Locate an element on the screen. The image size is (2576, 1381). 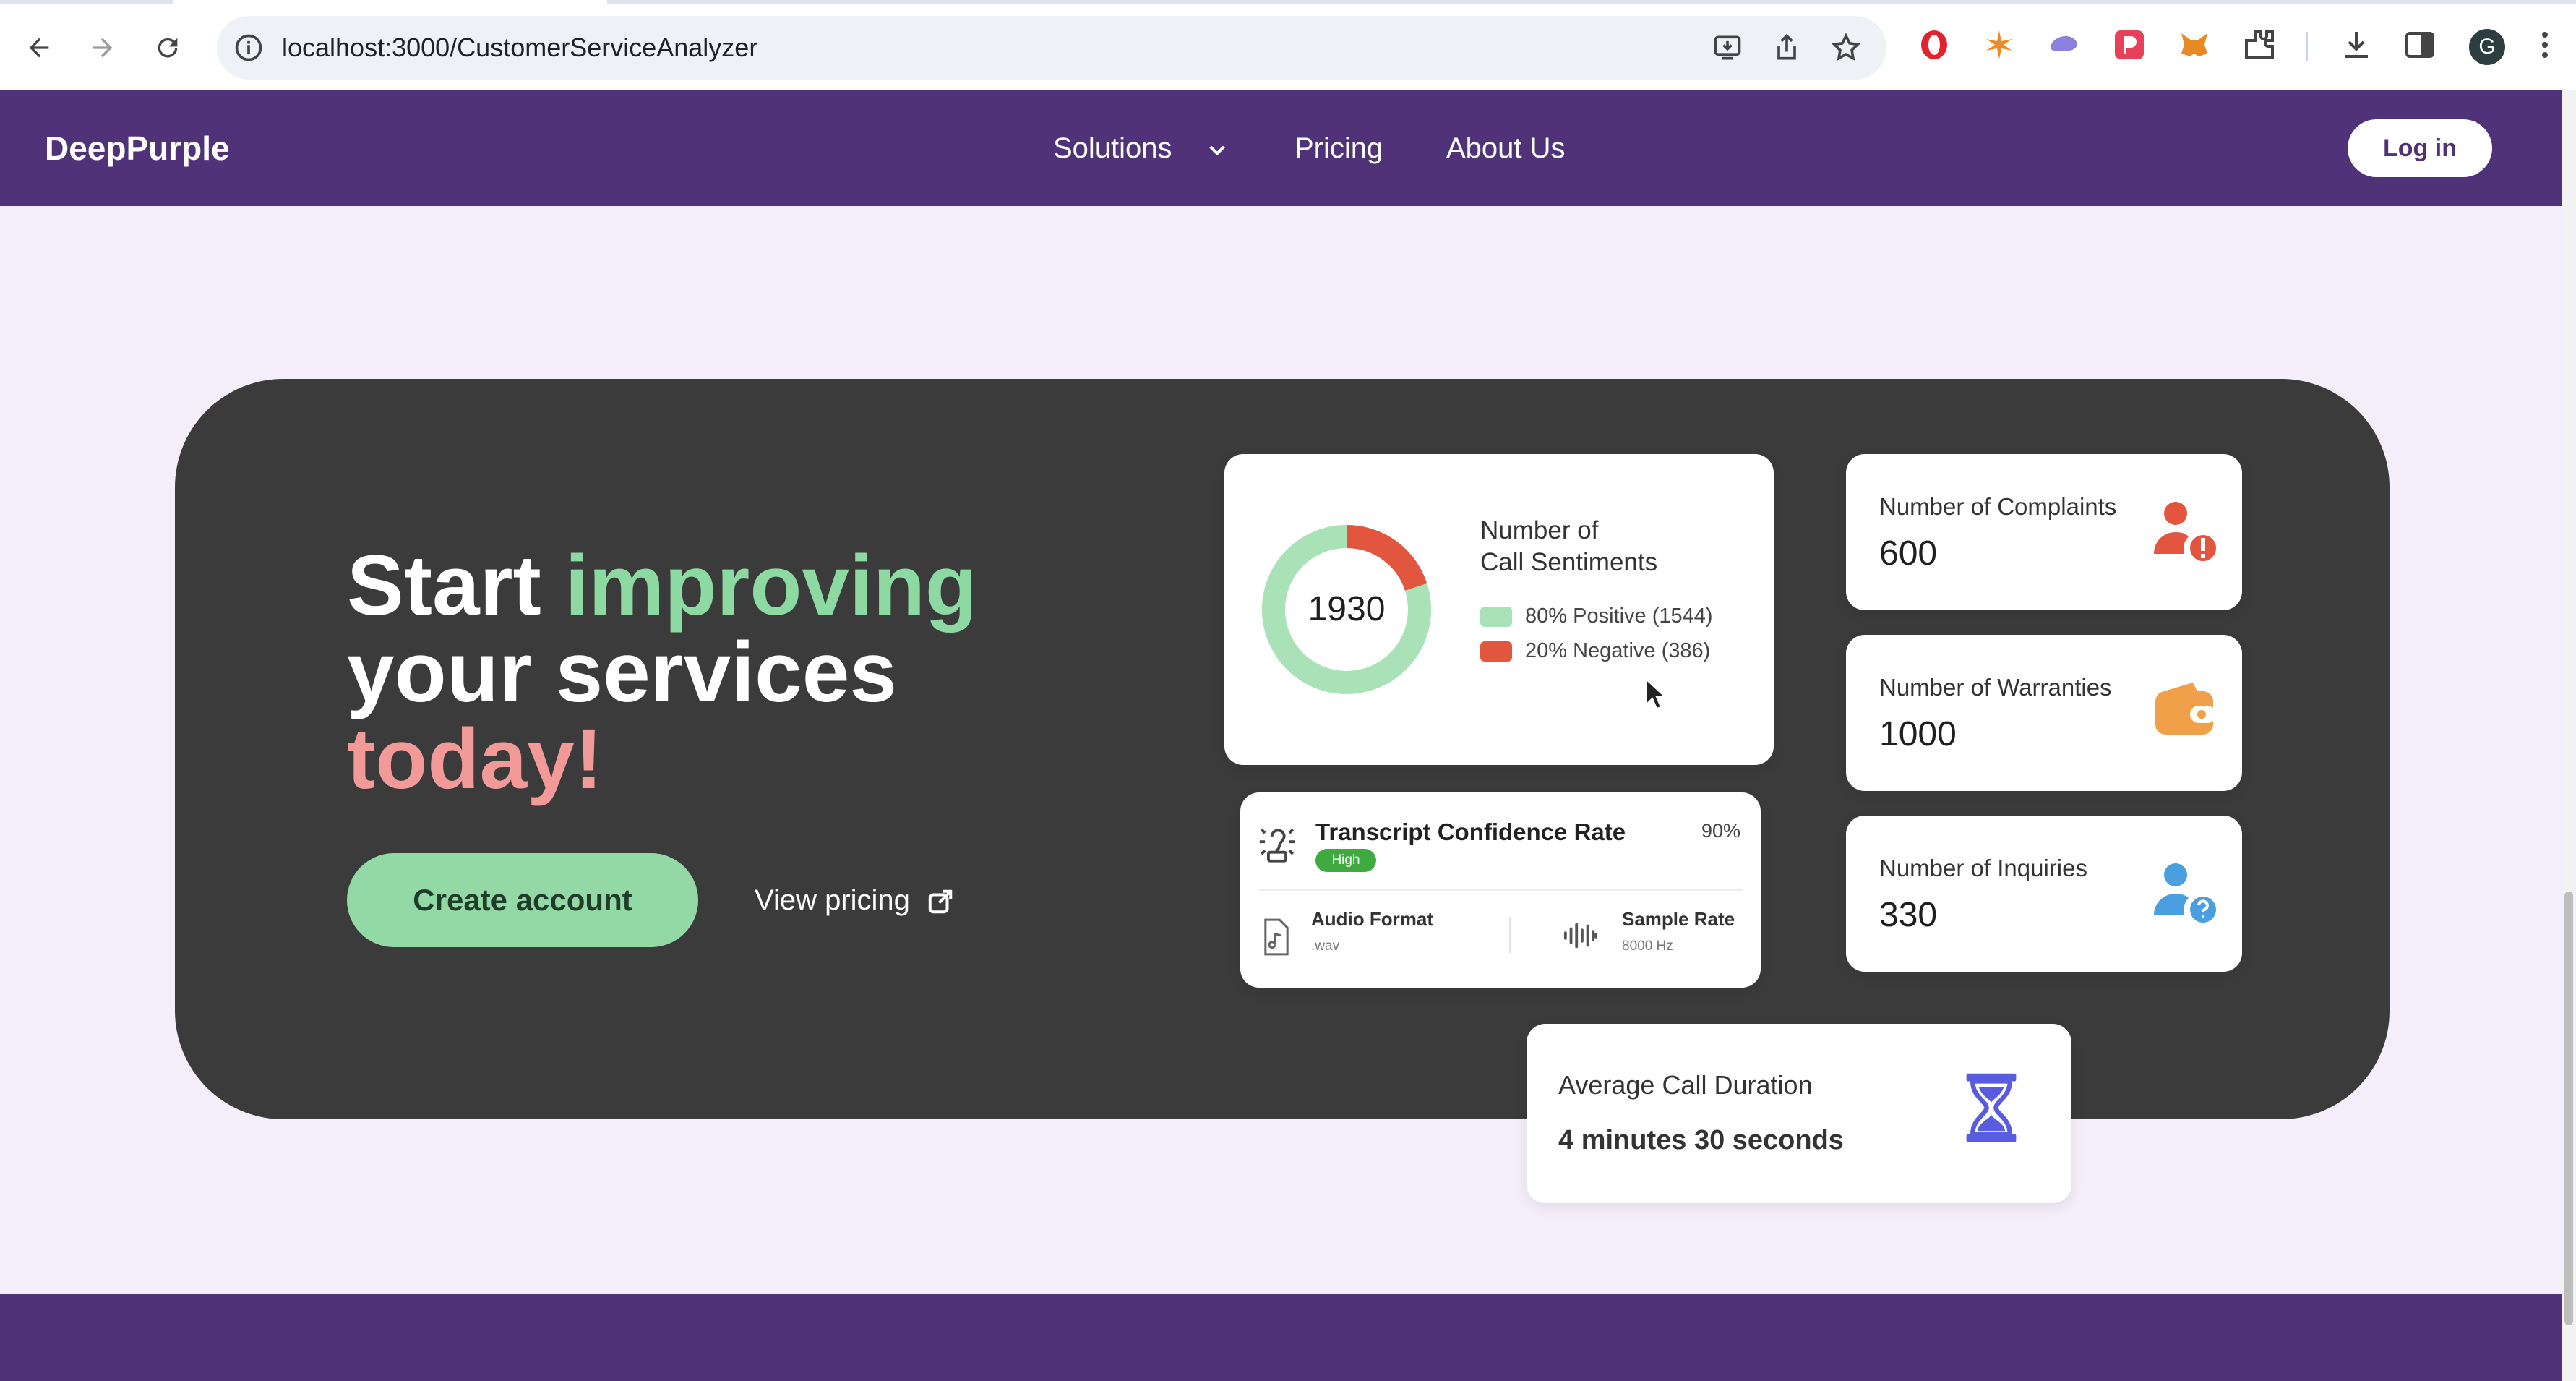
reload-icon is located at coordinates (168, 48).